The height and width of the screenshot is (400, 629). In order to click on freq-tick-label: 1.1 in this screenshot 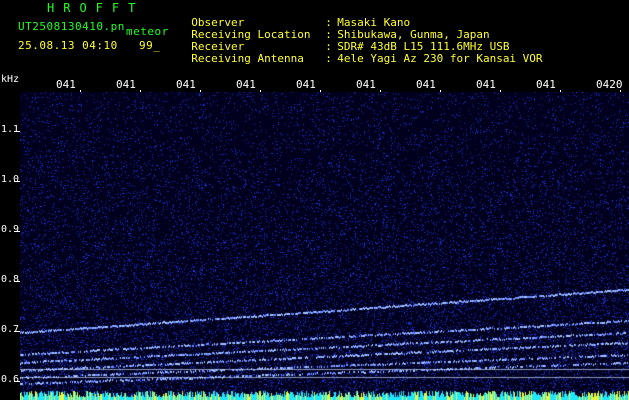, I will do `click(10, 129)`.